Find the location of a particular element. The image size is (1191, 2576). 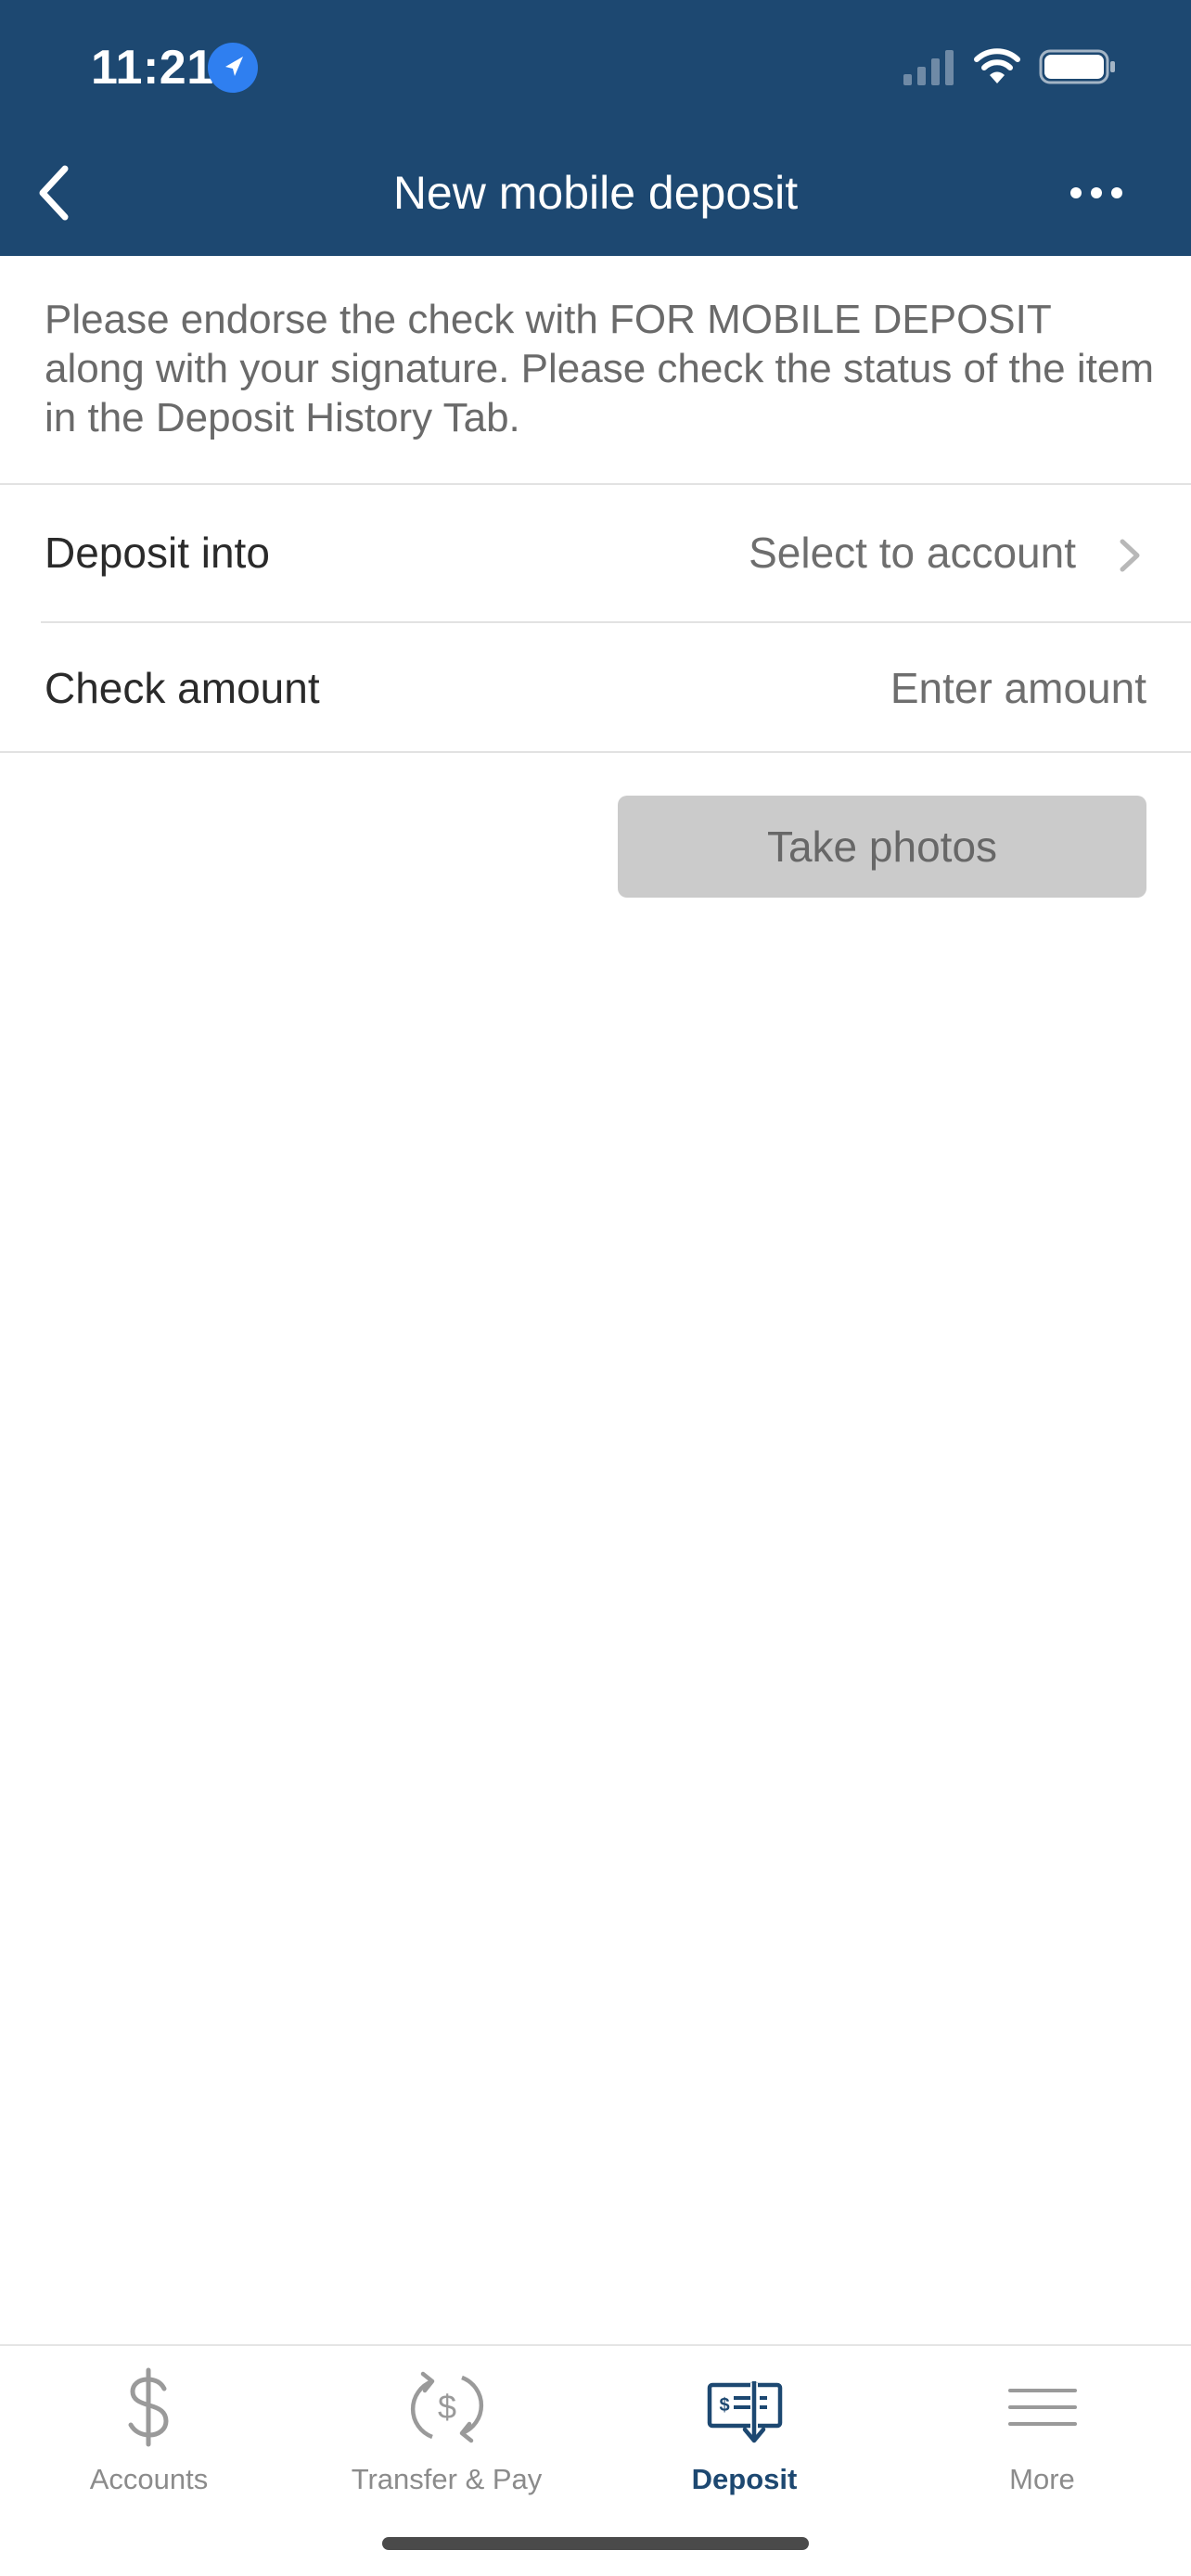

location-arrow-icon is located at coordinates (233, 68).